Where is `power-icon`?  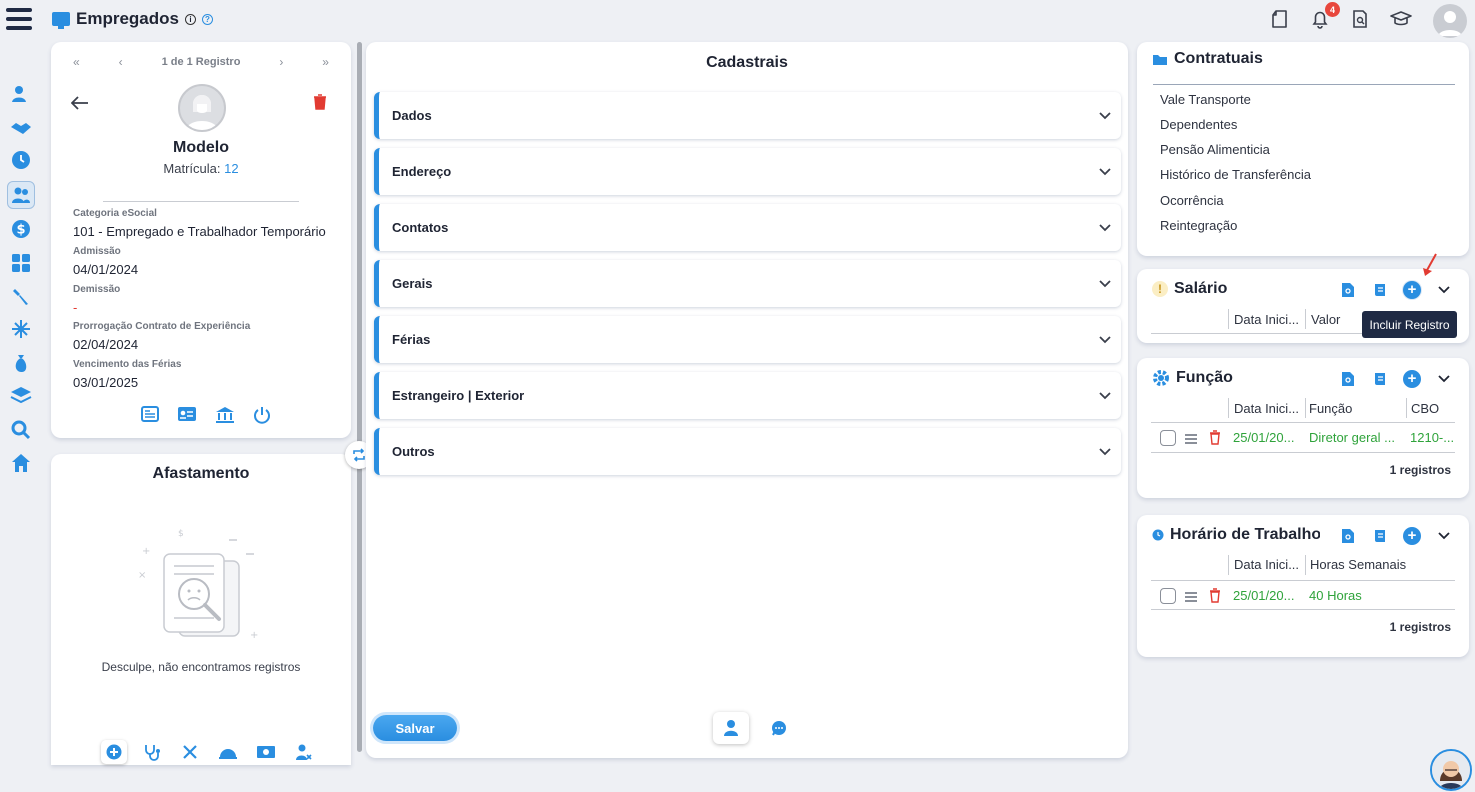 power-icon is located at coordinates (262, 415).